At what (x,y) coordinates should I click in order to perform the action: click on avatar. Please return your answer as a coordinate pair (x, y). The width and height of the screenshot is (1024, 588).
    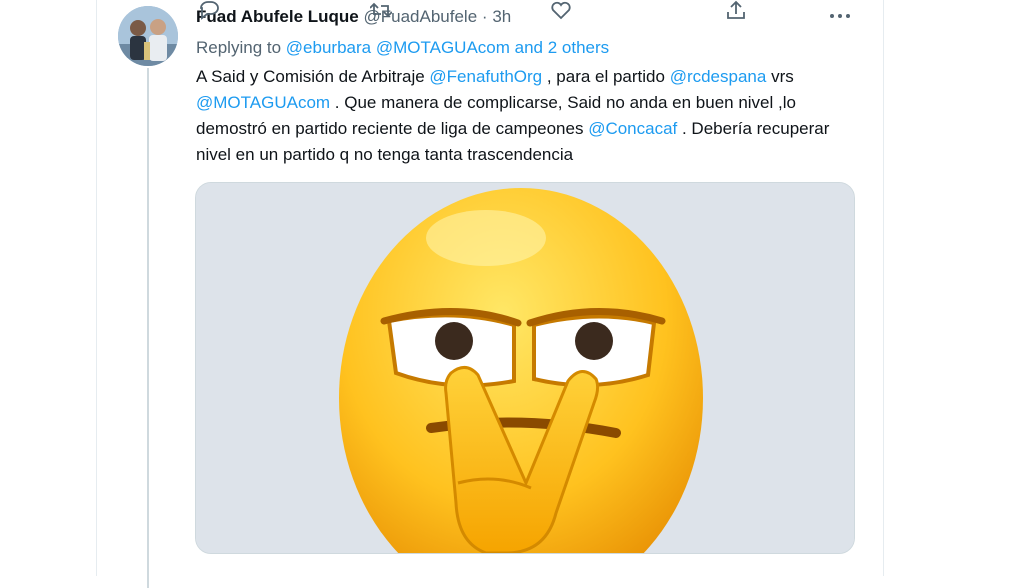
    Looking at the image, I should click on (148, 36).